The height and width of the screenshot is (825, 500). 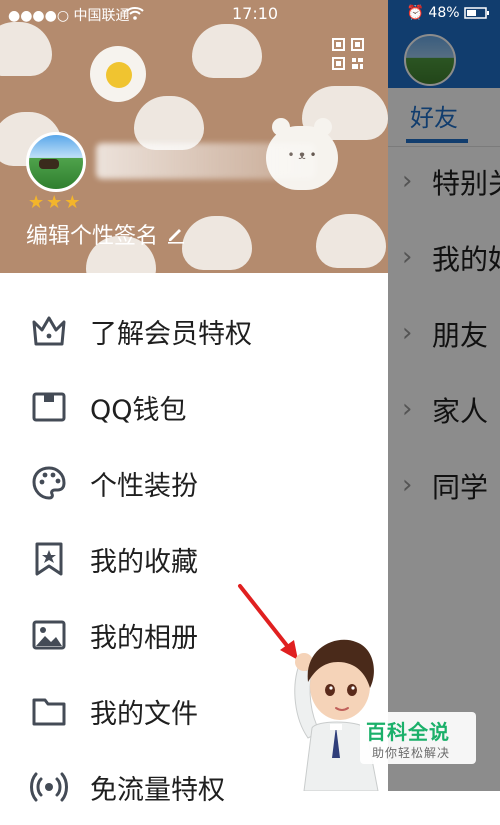 I want to click on battery-group: ⏰ 48%, so click(x=448, y=13).